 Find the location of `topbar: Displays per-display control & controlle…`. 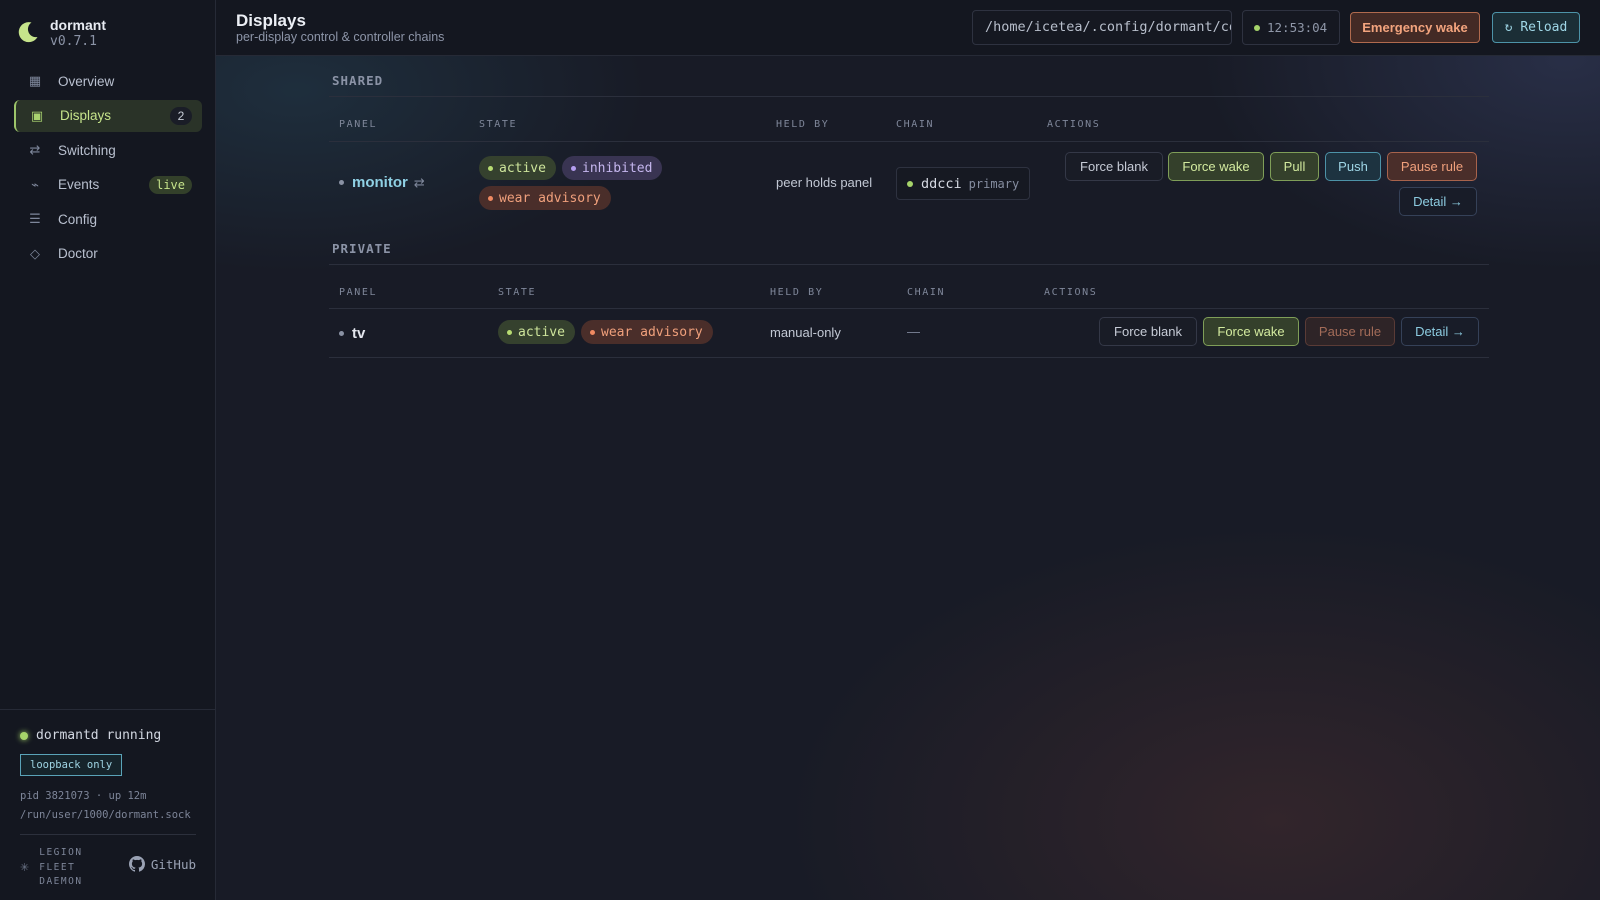

topbar: Displays per-display control & controlle… is located at coordinates (908, 28).